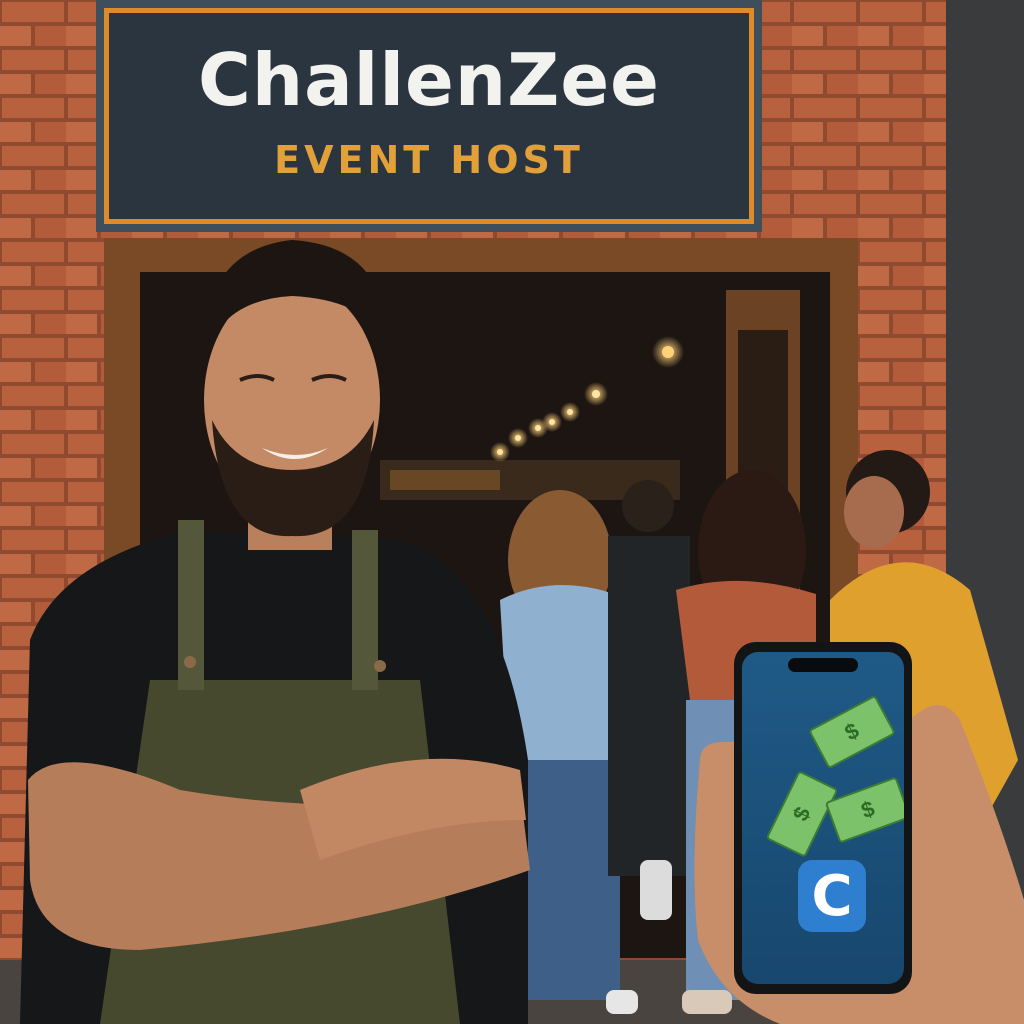 Image resolution: width=1024 pixels, height=1024 pixels. Describe the element at coordinates (832, 896) in the screenshot. I see `challenzee-app-icon: C` at that location.